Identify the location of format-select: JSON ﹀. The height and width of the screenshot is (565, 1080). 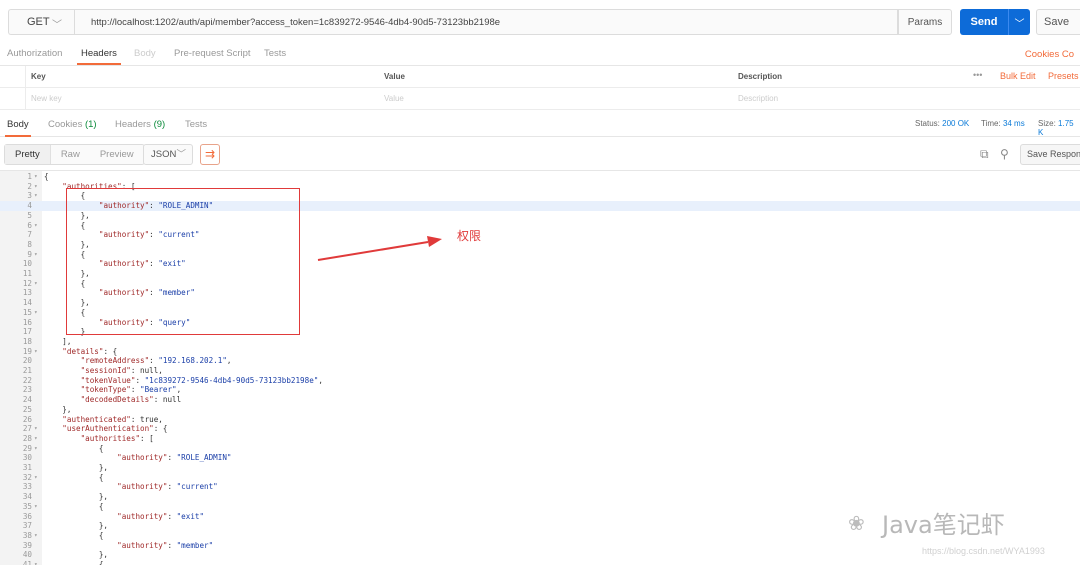
(168, 154).